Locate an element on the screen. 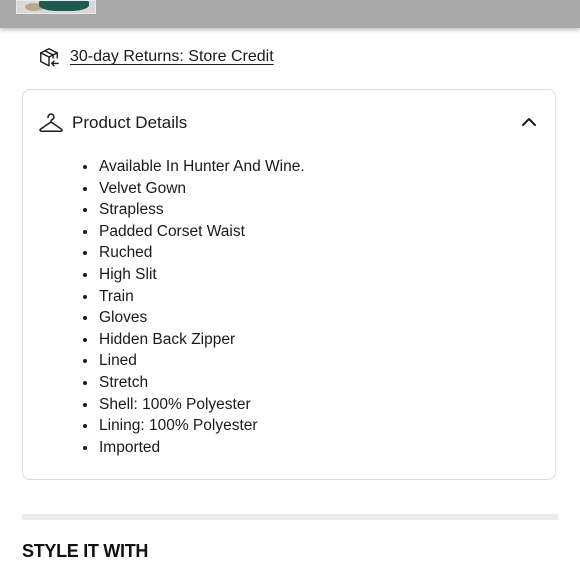 This screenshot has width=580, height=580. section-divider is located at coordinates (290, 517).